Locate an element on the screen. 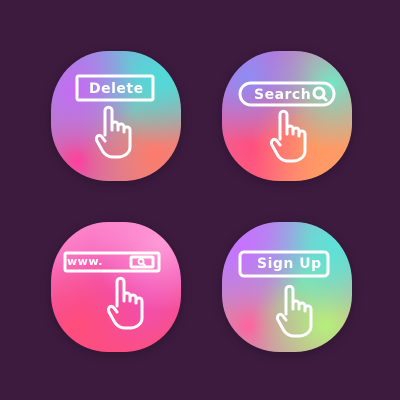 The image size is (400, 400). search-bar-app-icon: Search is located at coordinates (287, 116).